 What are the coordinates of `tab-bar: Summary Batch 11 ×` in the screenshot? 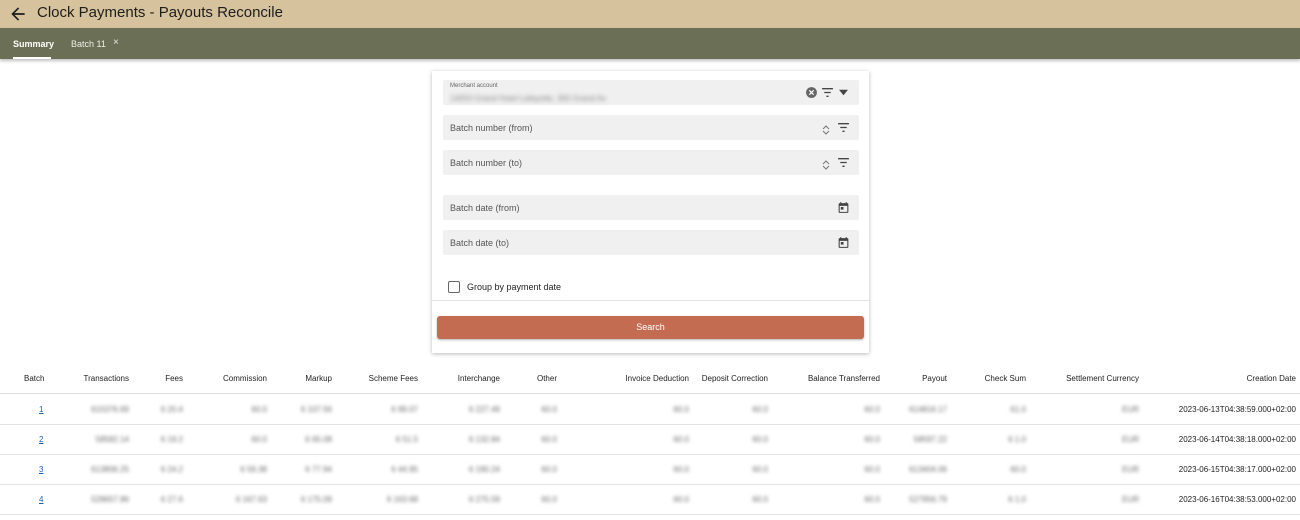 It's located at (650, 43).